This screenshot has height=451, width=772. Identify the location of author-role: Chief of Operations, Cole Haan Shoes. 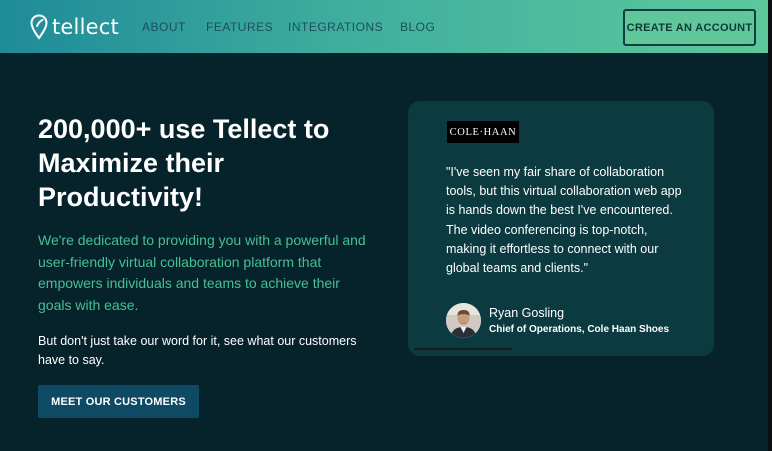
(579, 329).